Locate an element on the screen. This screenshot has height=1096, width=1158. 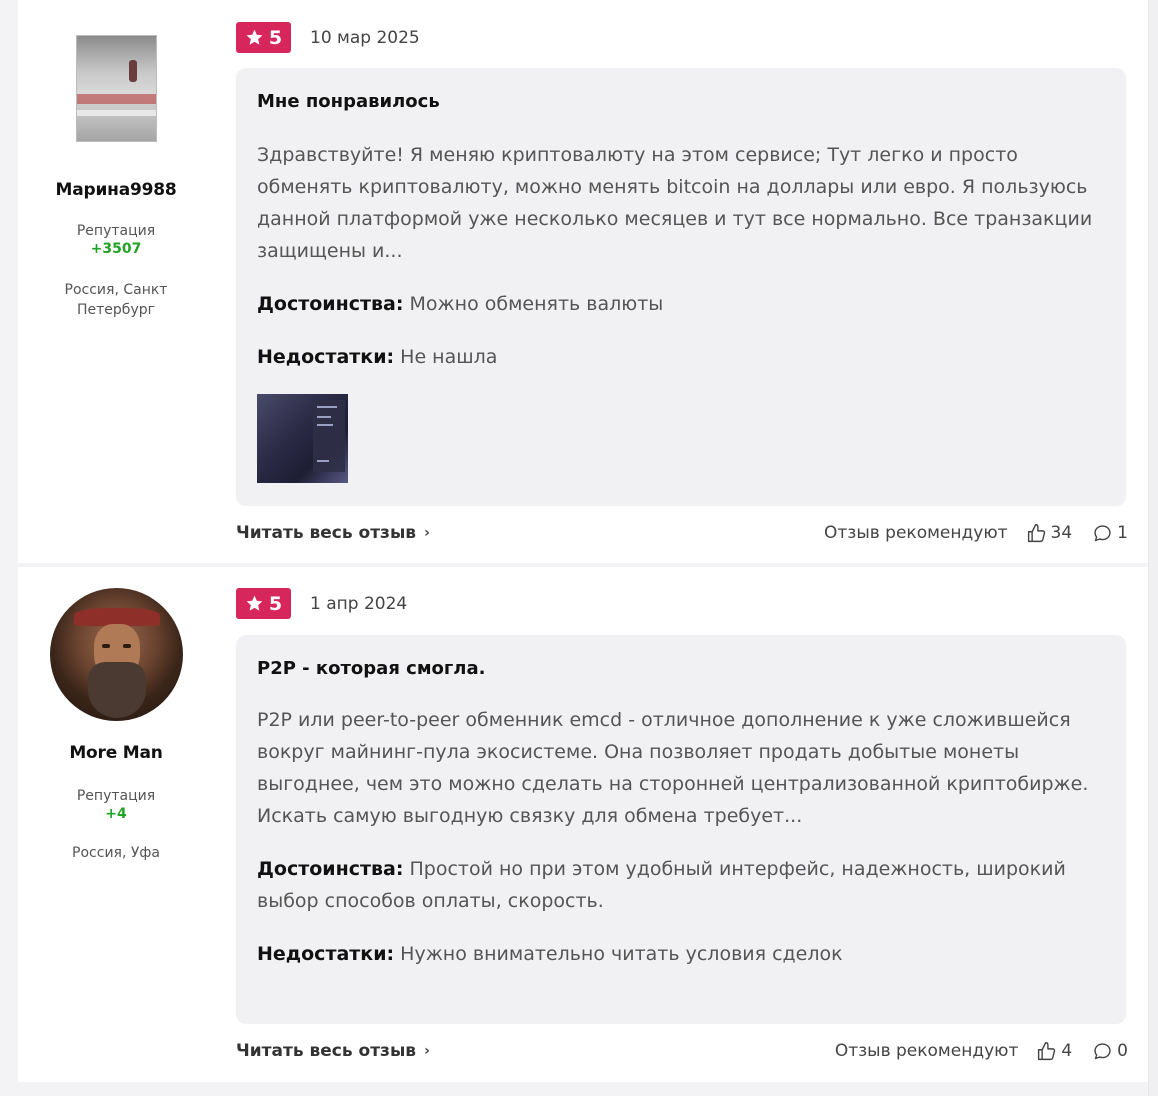
reputation-value: +3507 is located at coordinates (116, 249).